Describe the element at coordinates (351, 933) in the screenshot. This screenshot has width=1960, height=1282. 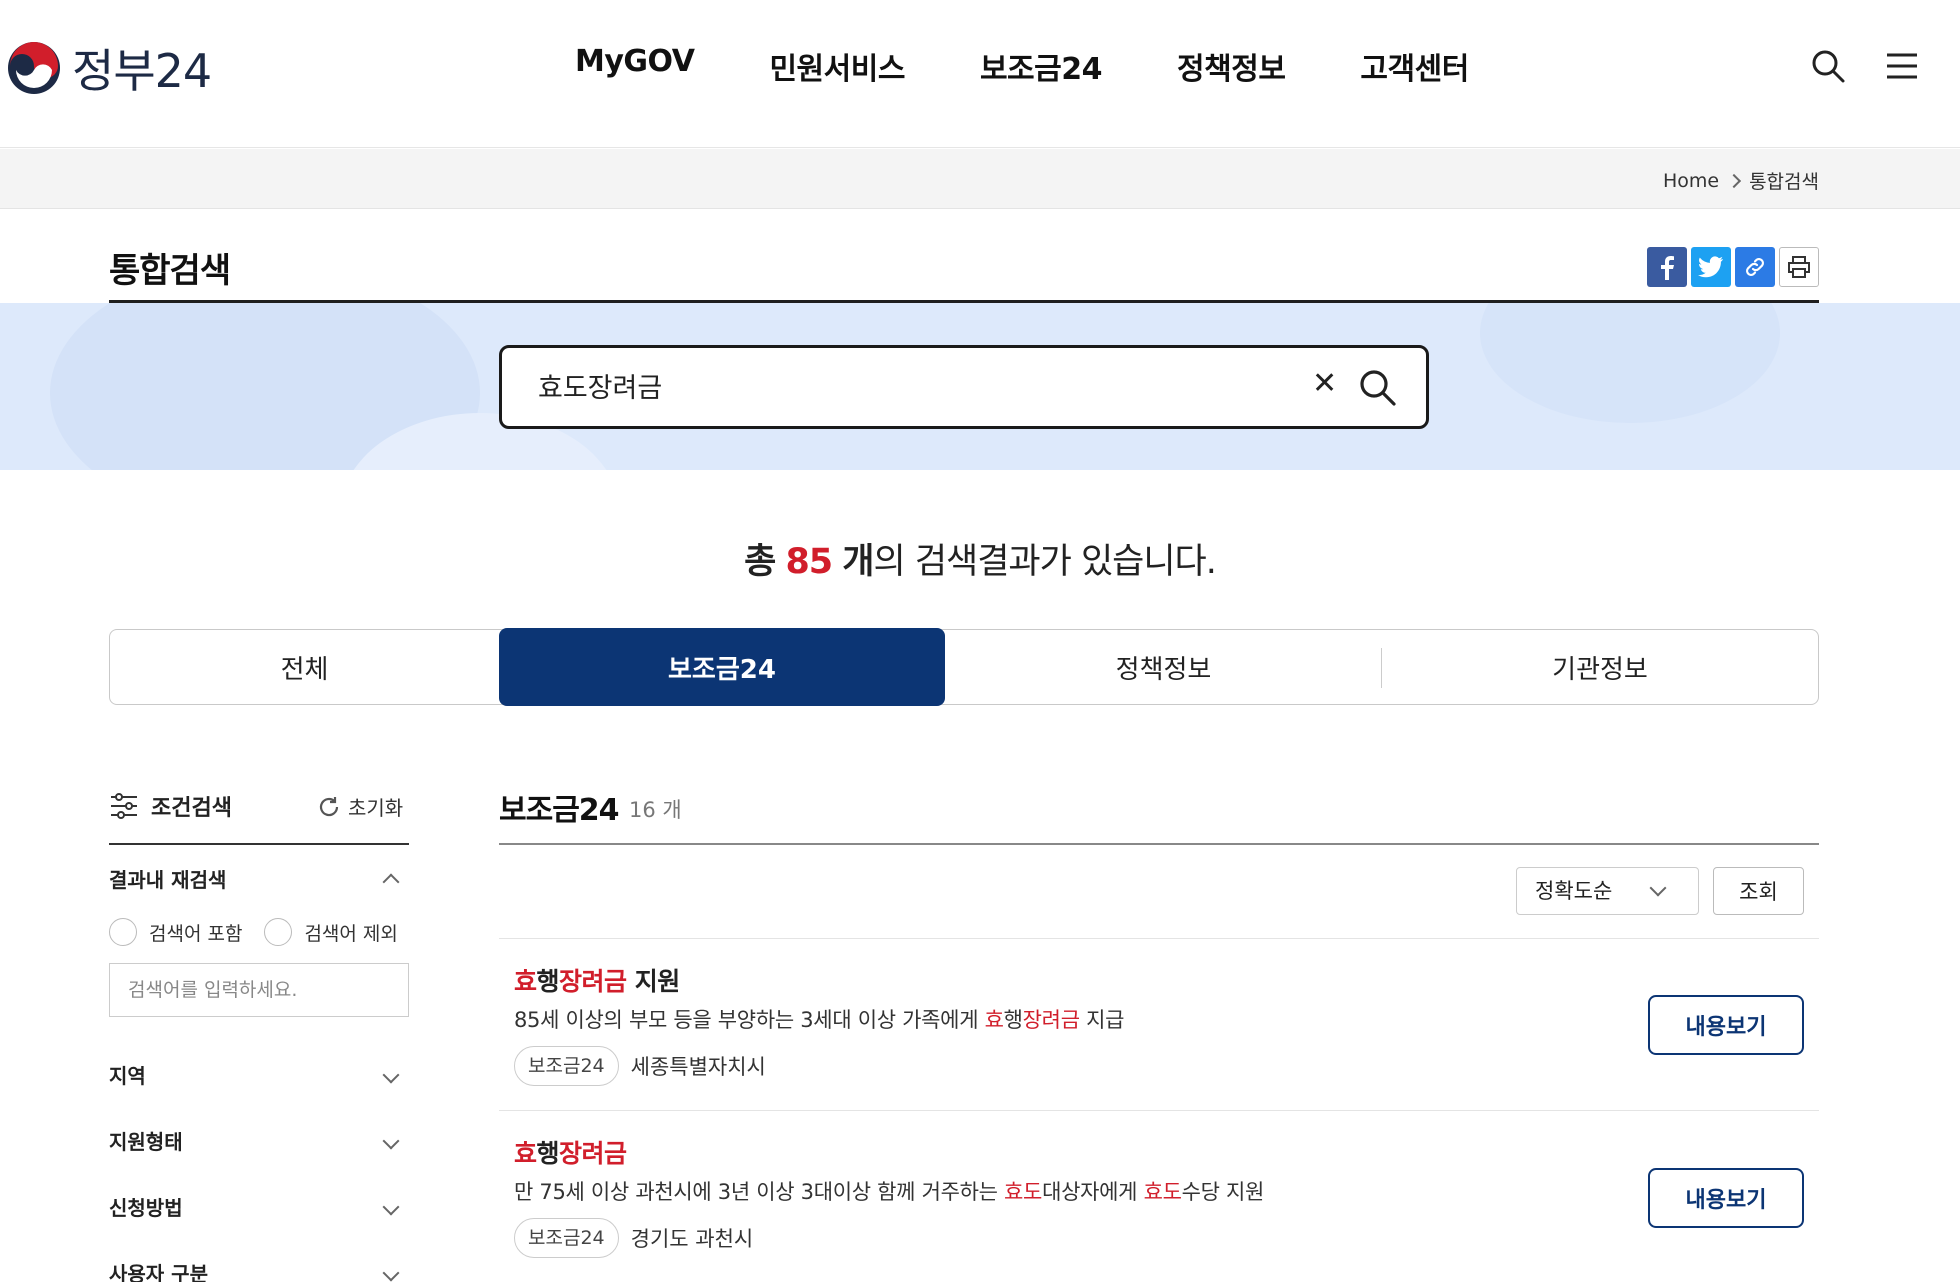
I see `exclude-radio-label: 검색어 제외` at that location.